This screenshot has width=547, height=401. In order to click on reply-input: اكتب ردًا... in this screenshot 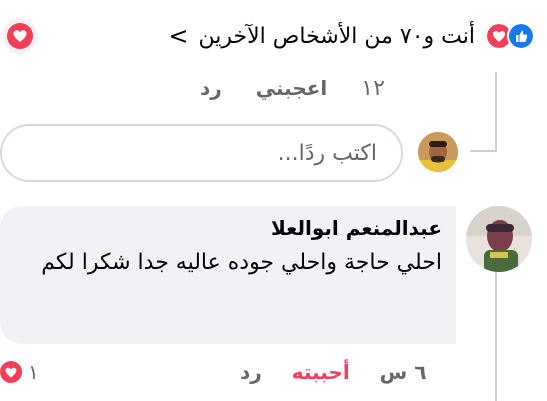, I will do `click(201, 153)`.